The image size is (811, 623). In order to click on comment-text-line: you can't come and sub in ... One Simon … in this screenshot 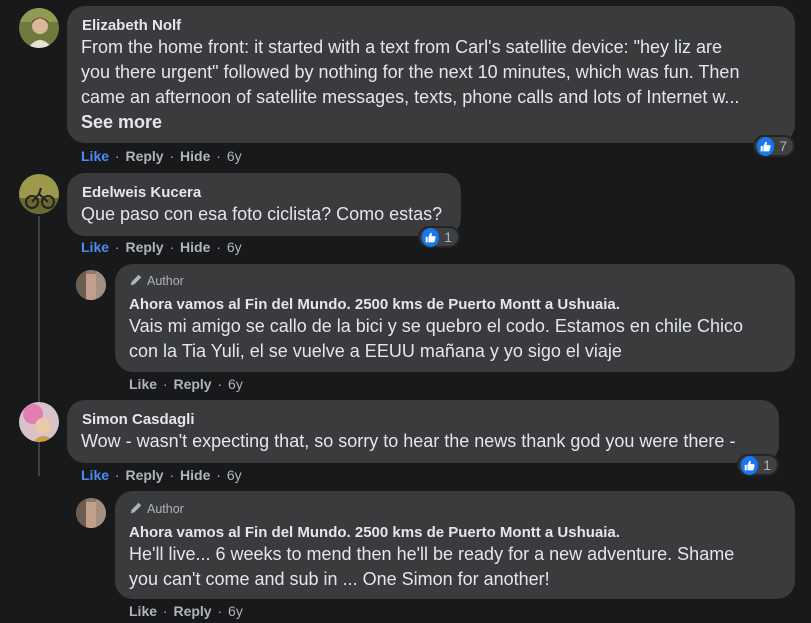, I will do `click(339, 579)`.